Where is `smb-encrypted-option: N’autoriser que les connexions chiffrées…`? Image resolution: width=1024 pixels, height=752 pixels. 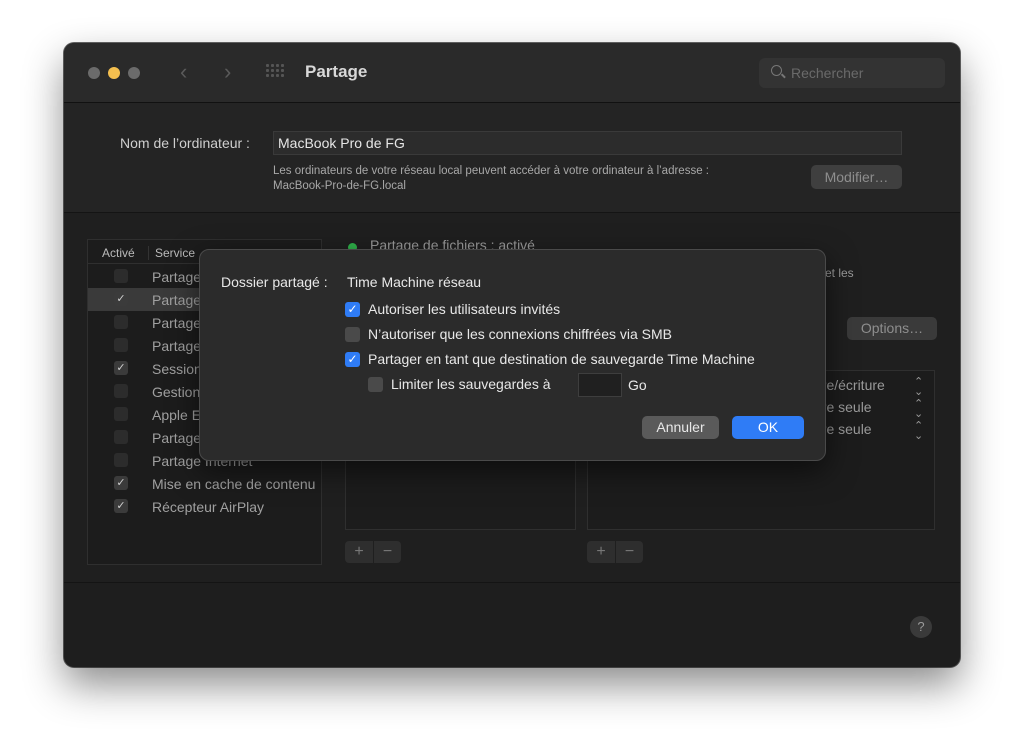 smb-encrypted-option: N’autoriser que les connexions chiffrées… is located at coordinates (545, 334).